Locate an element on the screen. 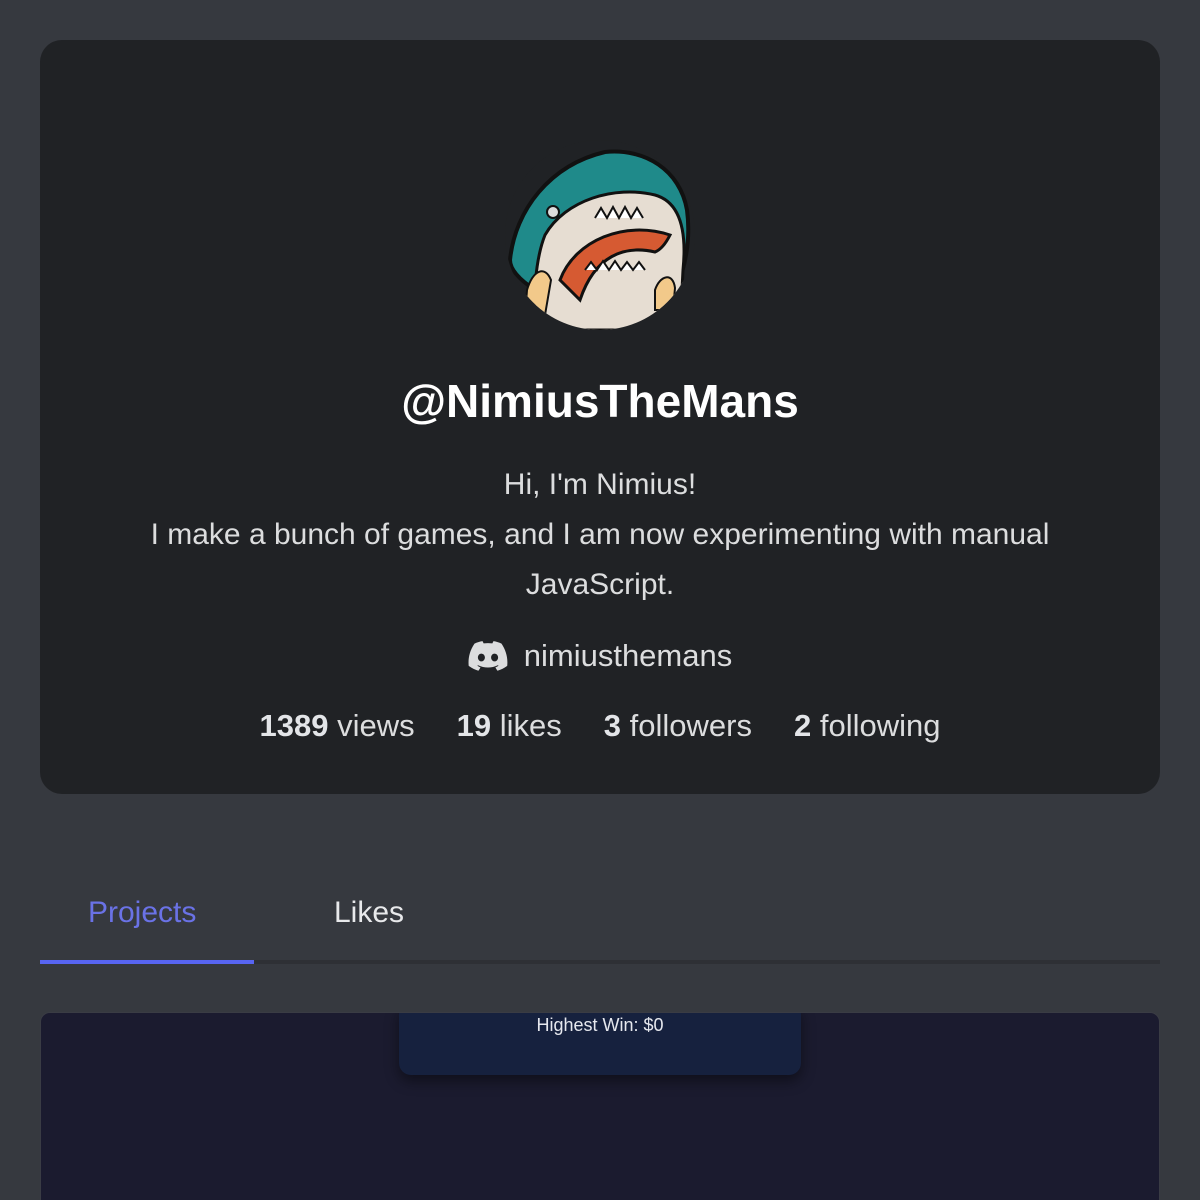  profile-tabs: Projects Likes is located at coordinates (600, 922).